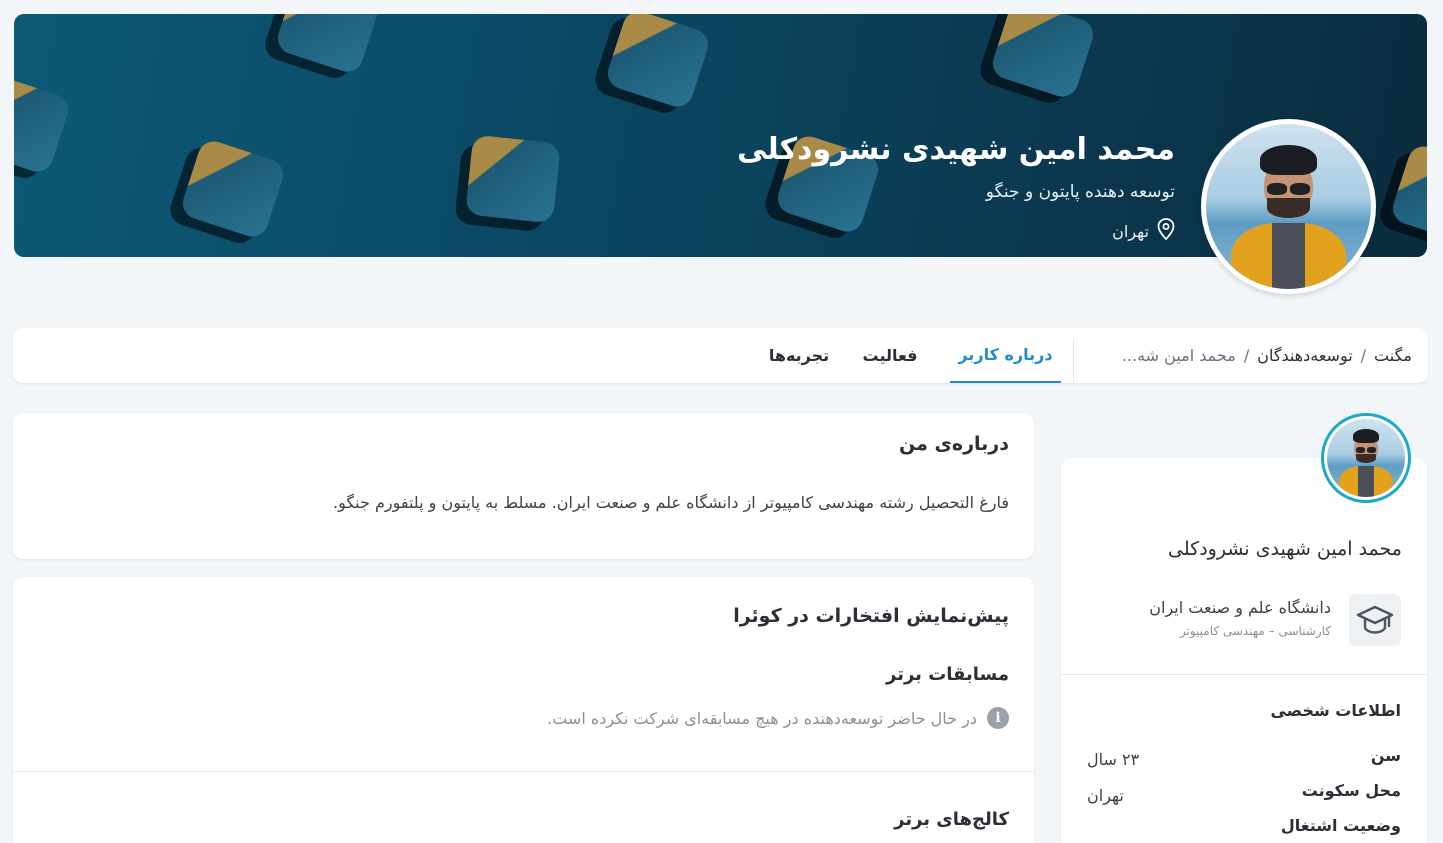 Image resolution: width=1443 pixels, height=843 pixels. I want to click on profile-location: تهران, so click(1143, 231).